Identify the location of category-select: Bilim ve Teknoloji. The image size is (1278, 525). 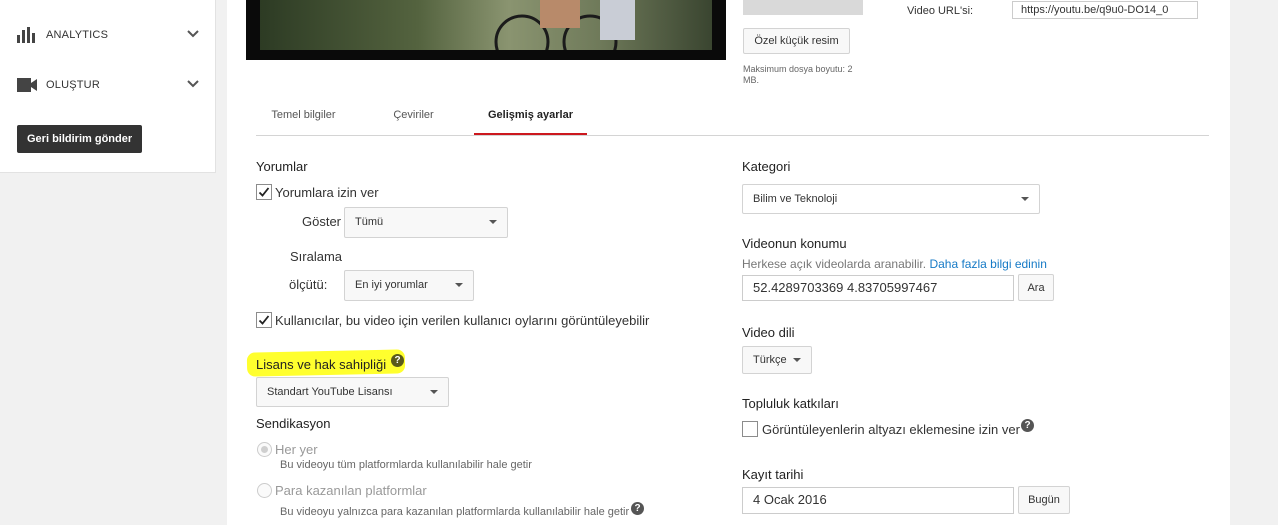
(891, 199).